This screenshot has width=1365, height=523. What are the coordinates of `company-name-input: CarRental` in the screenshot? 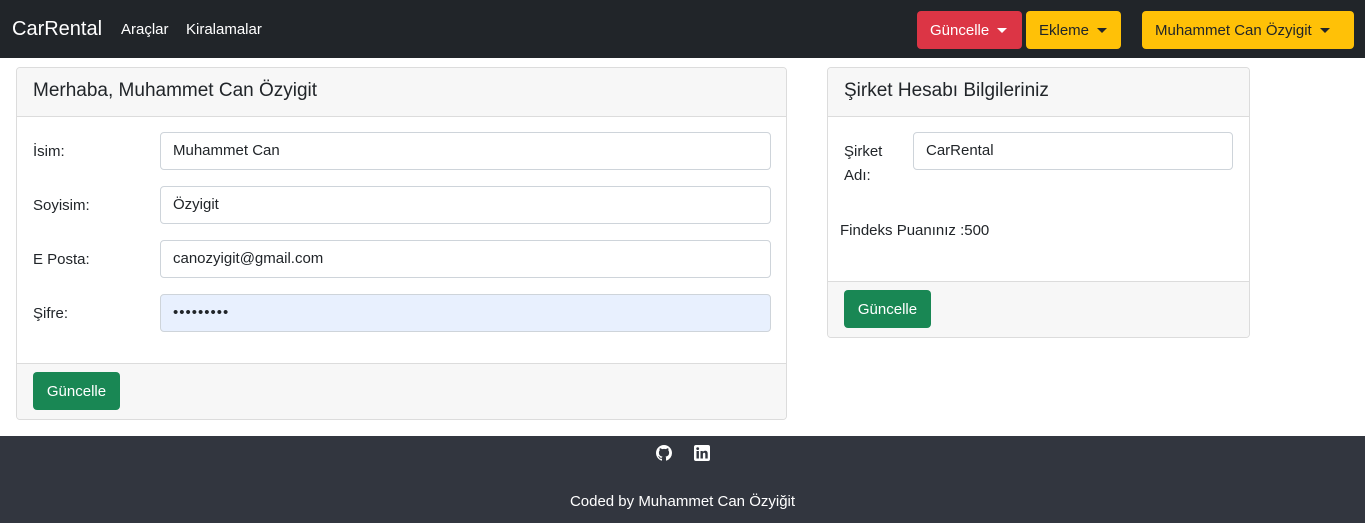 It's located at (1073, 151).